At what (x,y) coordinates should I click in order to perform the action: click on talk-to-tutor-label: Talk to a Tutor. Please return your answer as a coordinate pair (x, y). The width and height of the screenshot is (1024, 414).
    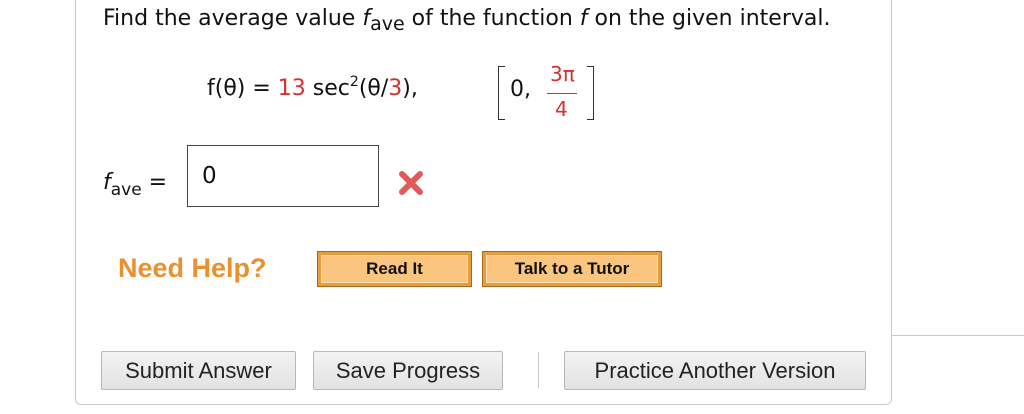
    Looking at the image, I should click on (572, 269).